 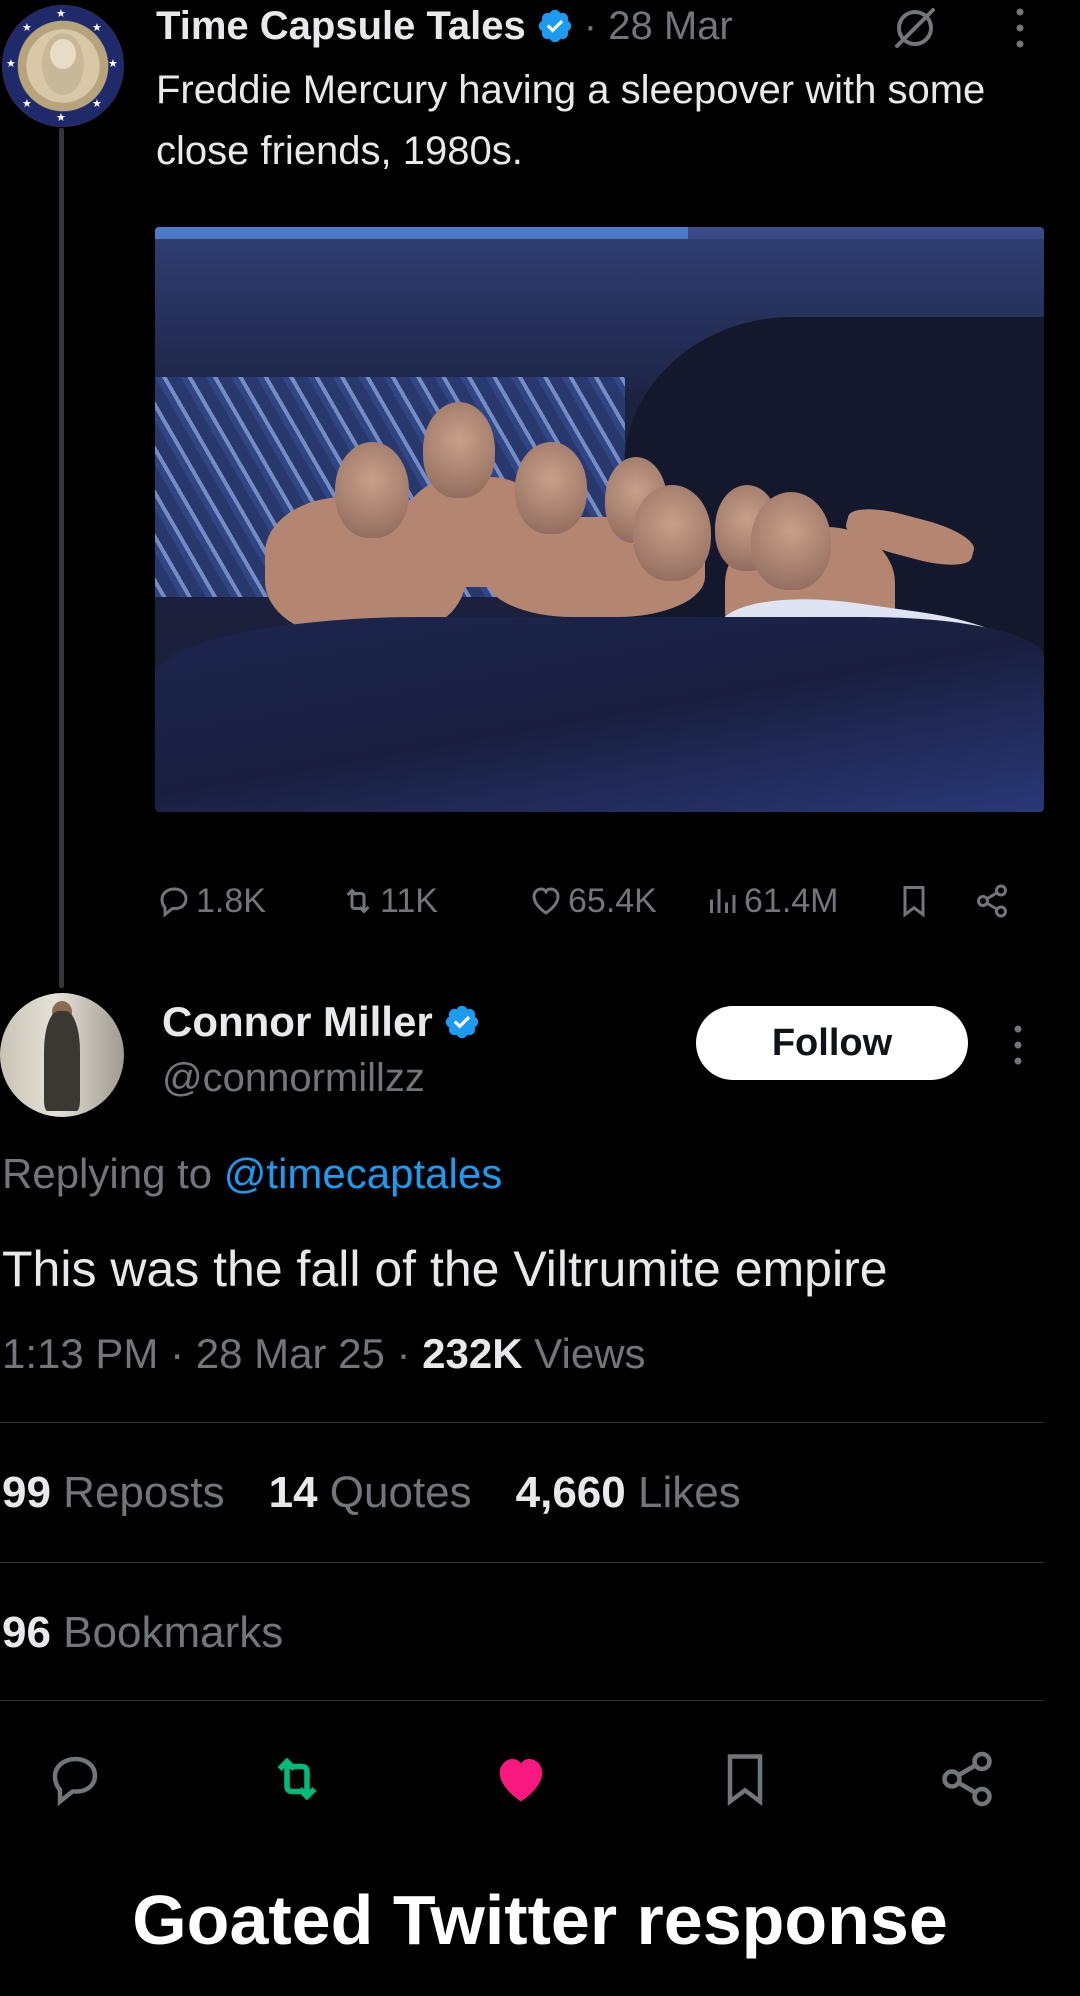 I want to click on repost-count: 11K, so click(x=409, y=900).